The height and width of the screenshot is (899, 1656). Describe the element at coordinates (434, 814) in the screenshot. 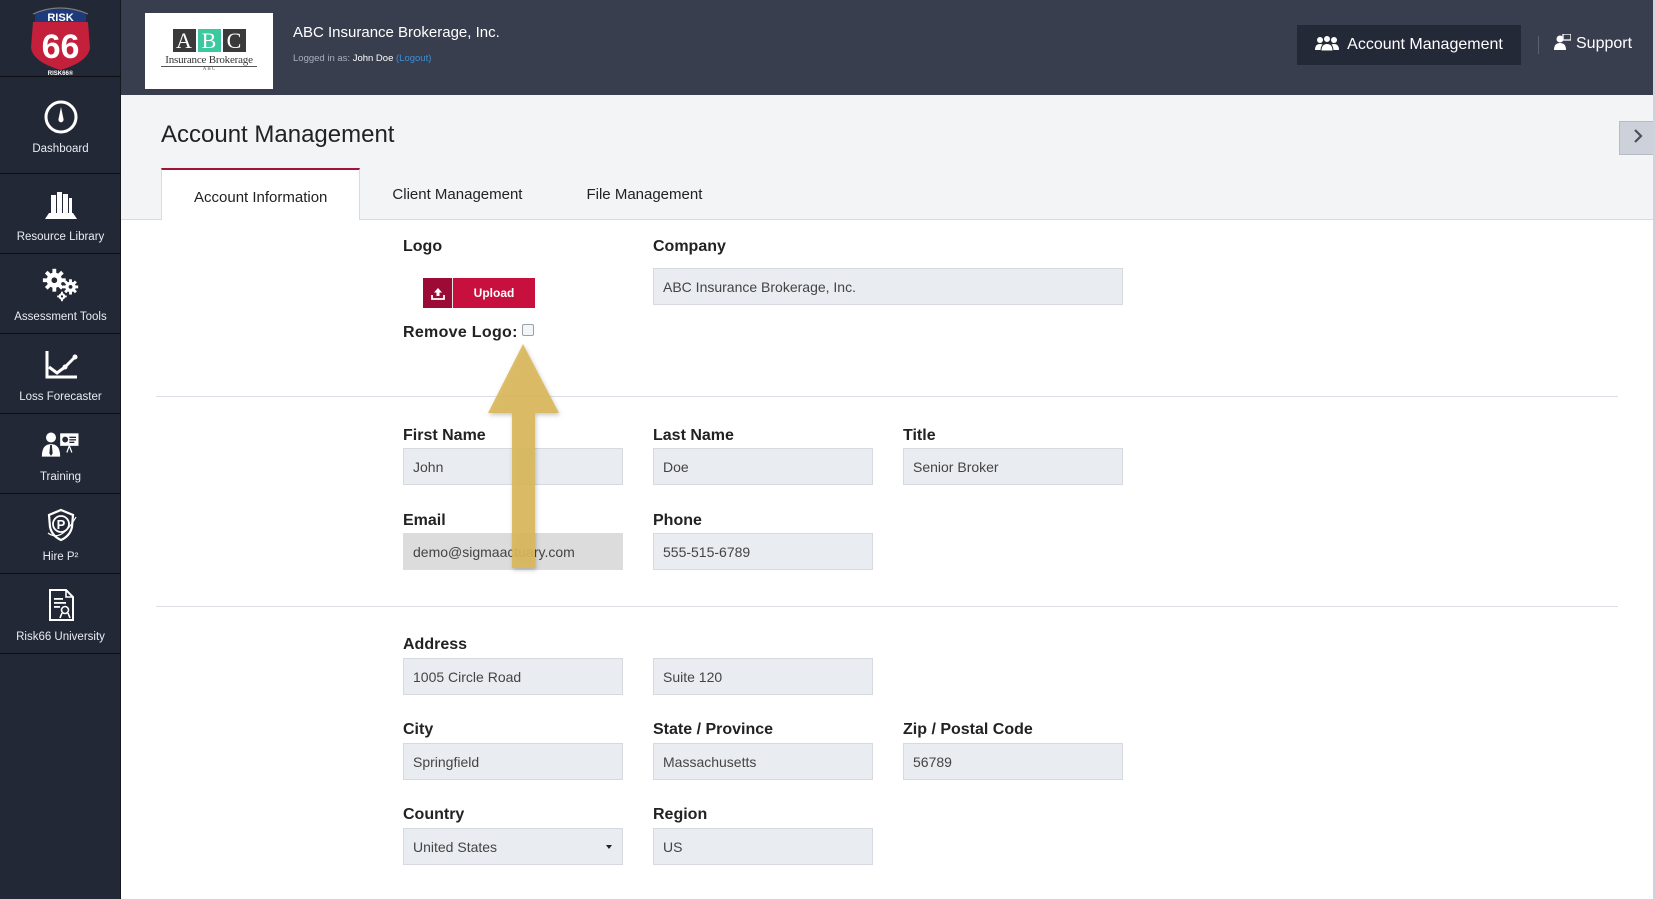

I see `country-label: Country` at that location.